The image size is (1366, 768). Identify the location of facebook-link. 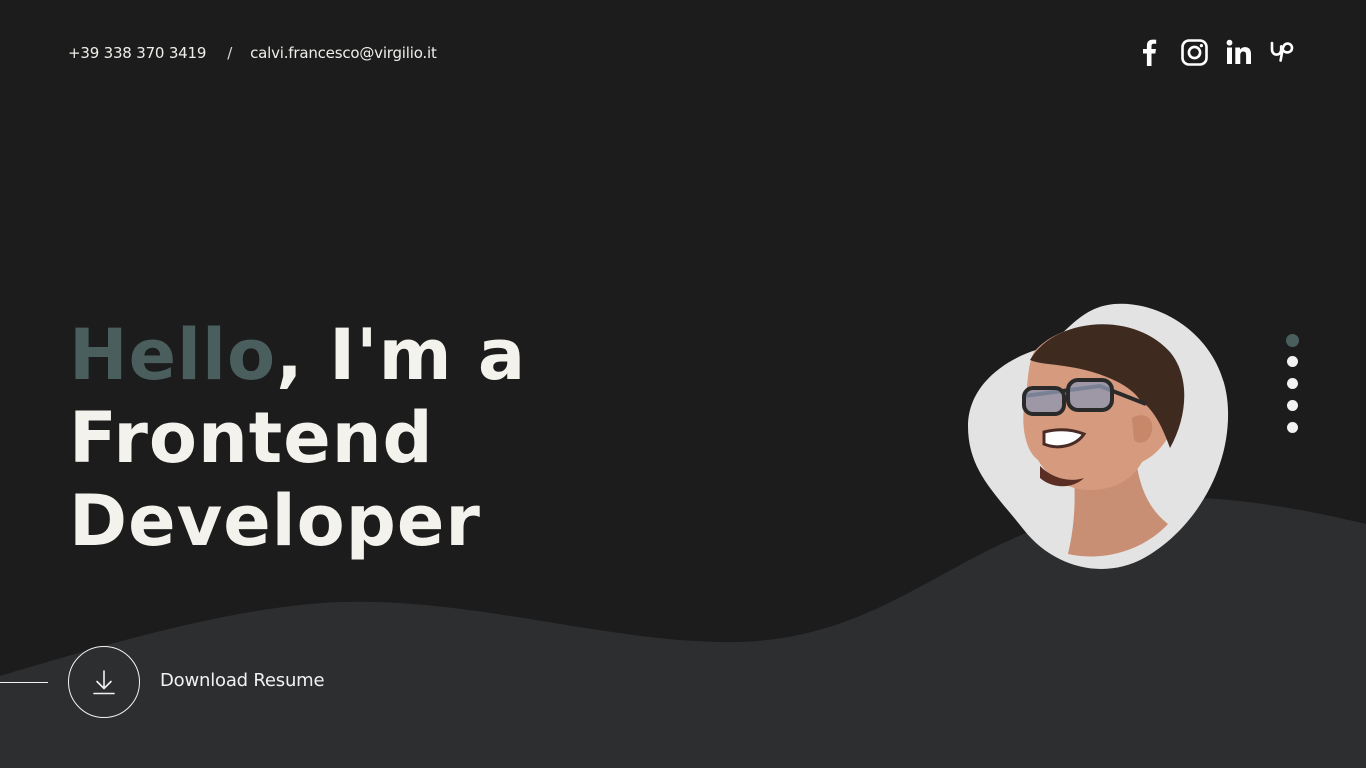
(1149, 52).